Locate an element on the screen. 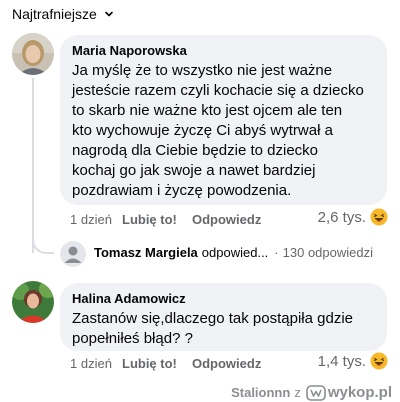 Image resolution: width=400 pixels, height=402 pixels. watermark-suffix: z is located at coordinates (297, 392).